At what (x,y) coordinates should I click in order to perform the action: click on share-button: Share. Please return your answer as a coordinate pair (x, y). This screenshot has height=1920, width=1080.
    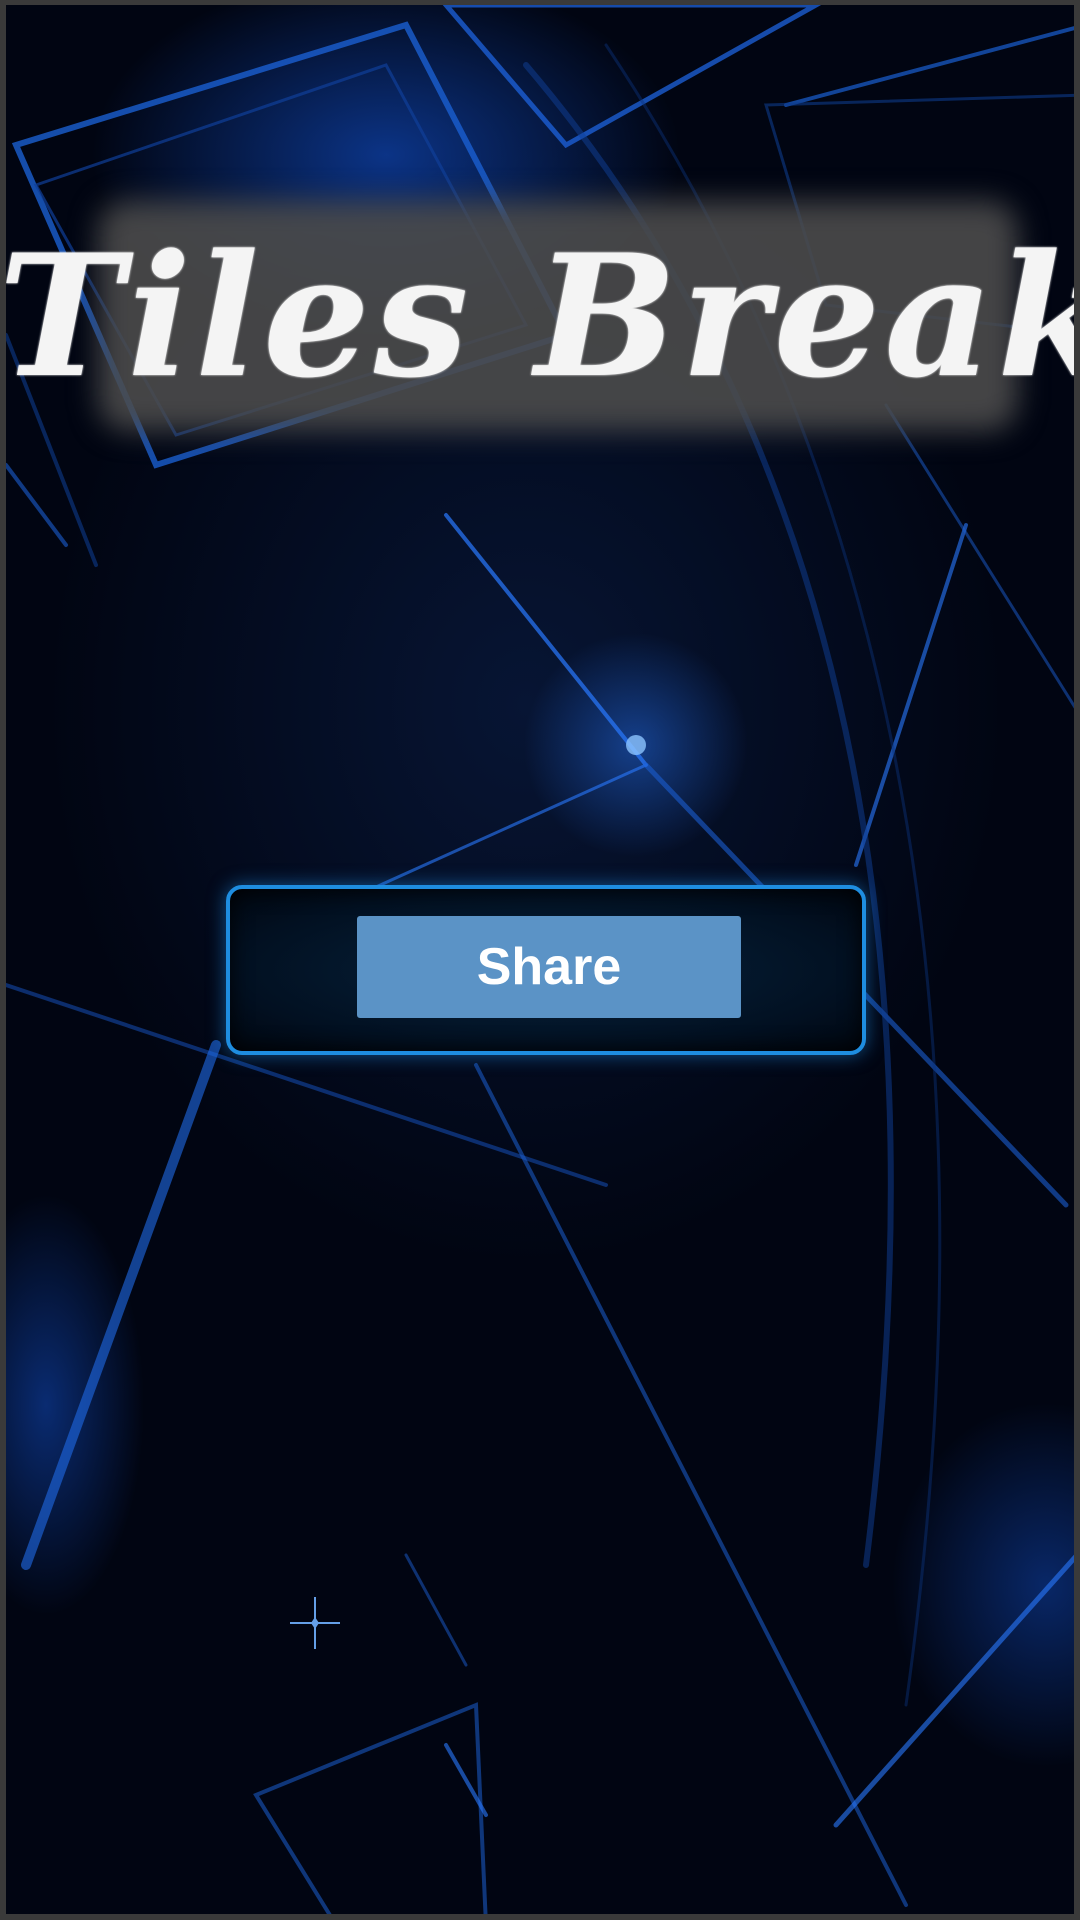
    Looking at the image, I should click on (549, 967).